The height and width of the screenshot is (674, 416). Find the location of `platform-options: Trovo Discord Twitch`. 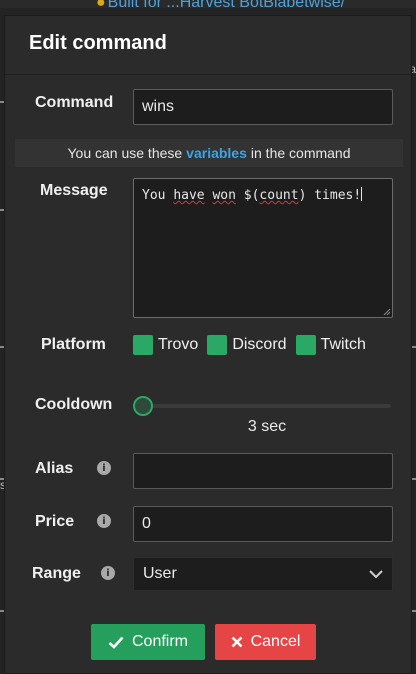

platform-options: Trovo Discord Twitch is located at coordinates (254, 345).